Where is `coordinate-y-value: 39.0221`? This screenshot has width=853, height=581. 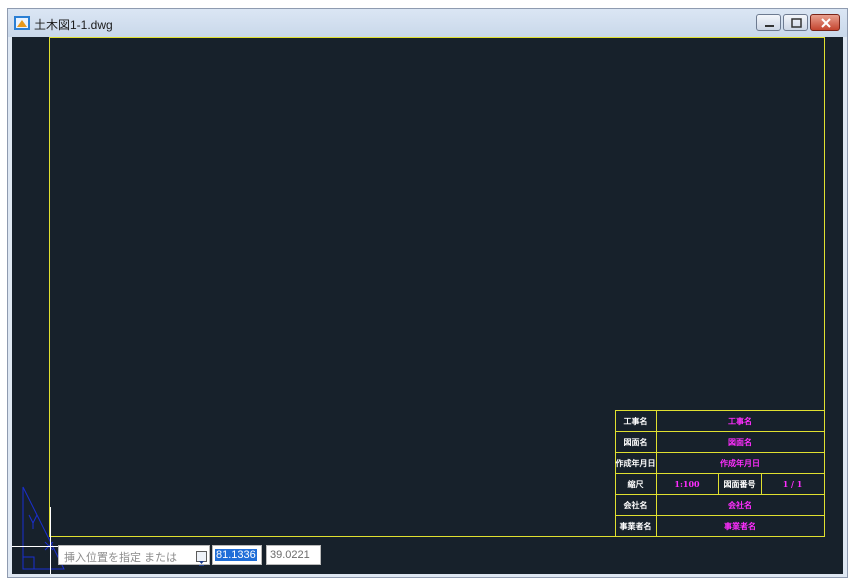
coordinate-y-value: 39.0221 is located at coordinates (290, 555).